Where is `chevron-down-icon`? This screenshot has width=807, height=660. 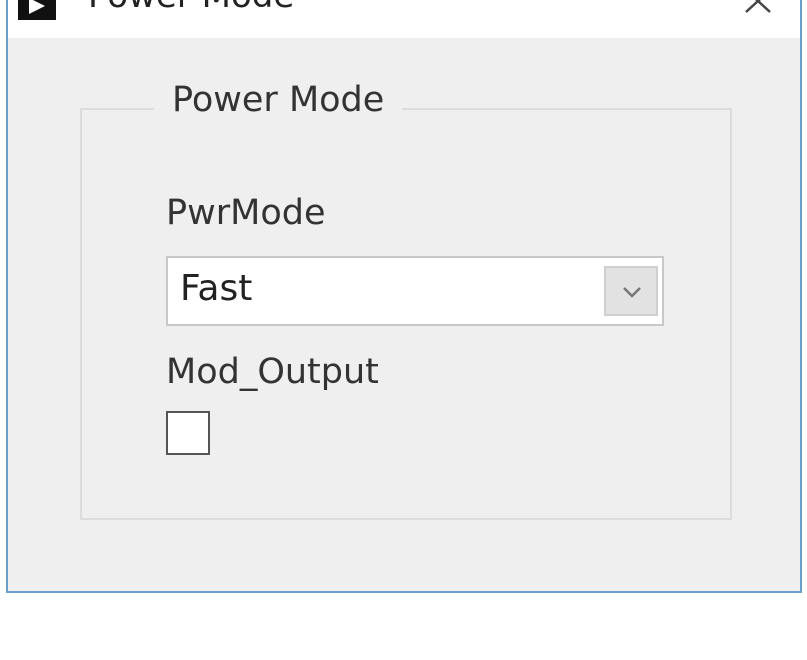 chevron-down-icon is located at coordinates (632, 292).